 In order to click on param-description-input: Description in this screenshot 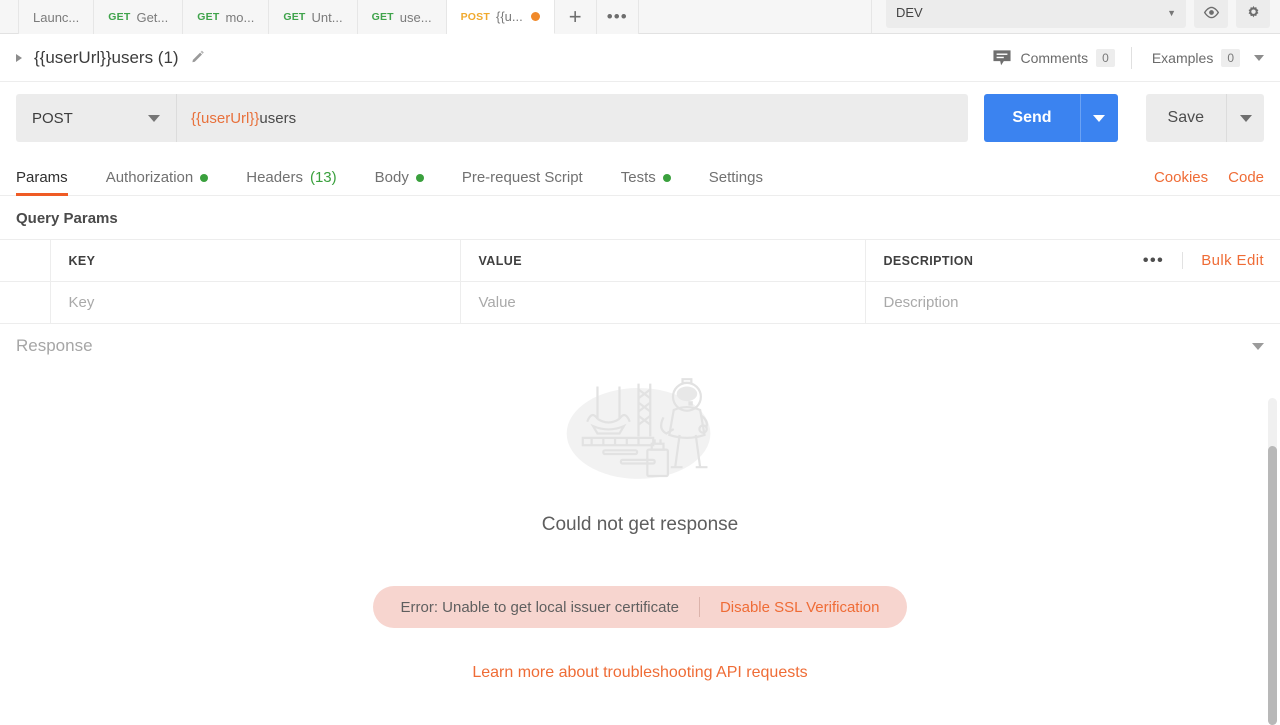, I will do `click(1072, 303)`.